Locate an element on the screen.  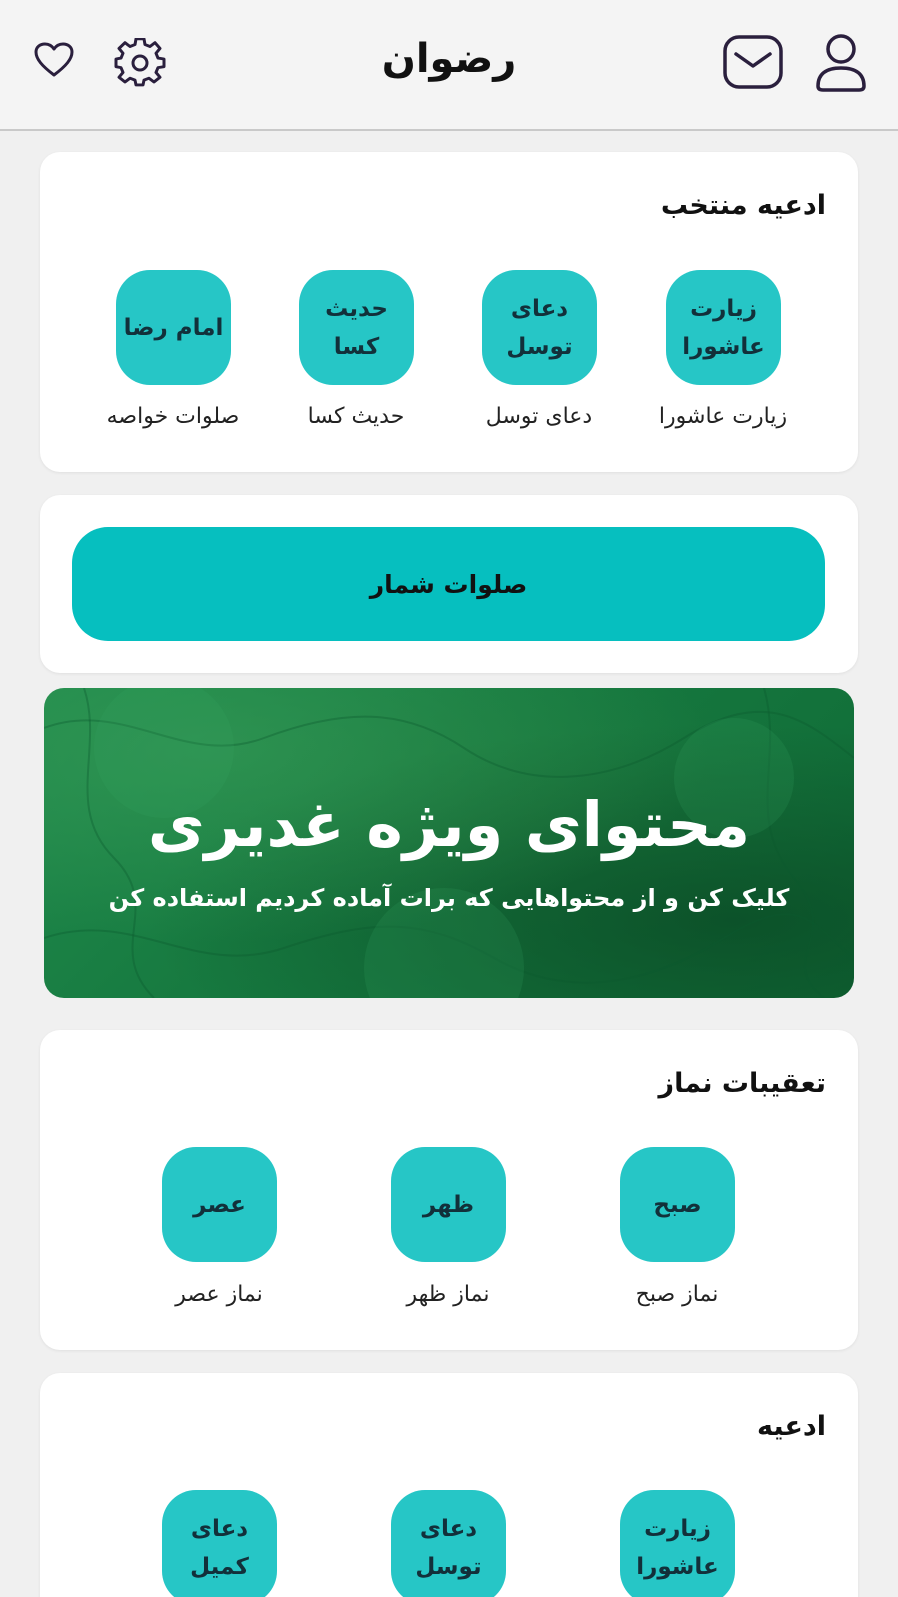
tile-label: نماز ظهر is located at coordinates (448, 1294).